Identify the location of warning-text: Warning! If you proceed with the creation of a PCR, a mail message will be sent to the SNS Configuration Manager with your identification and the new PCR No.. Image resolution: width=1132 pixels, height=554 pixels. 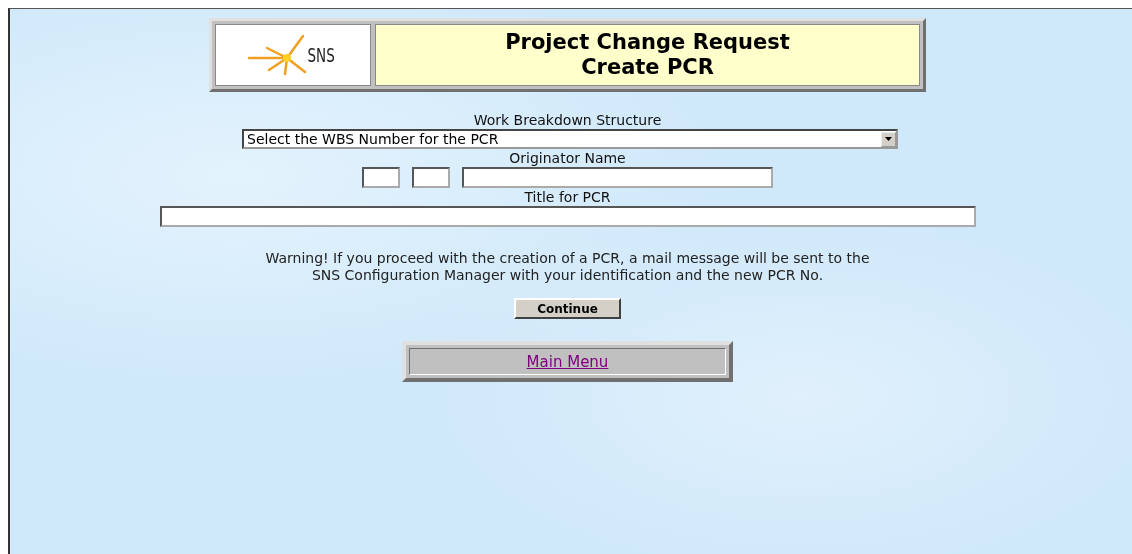
(567, 267).